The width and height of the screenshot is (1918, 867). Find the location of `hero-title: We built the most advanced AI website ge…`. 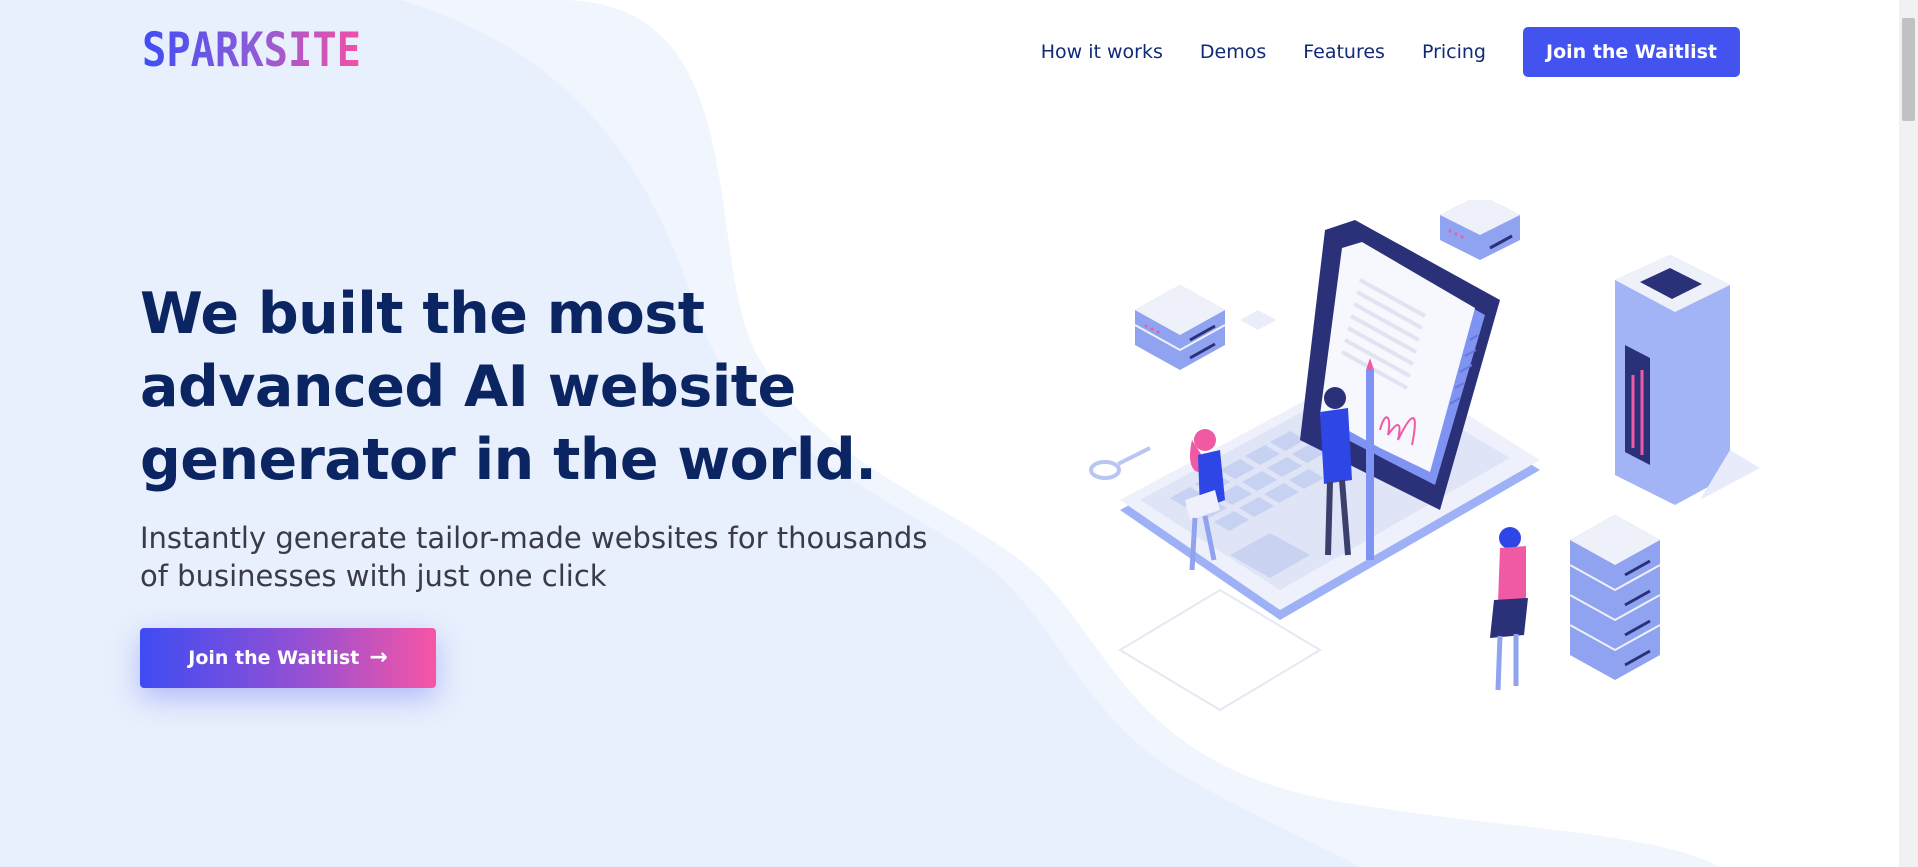

hero-title: We built the most advanced AI website ge… is located at coordinates (508, 387).